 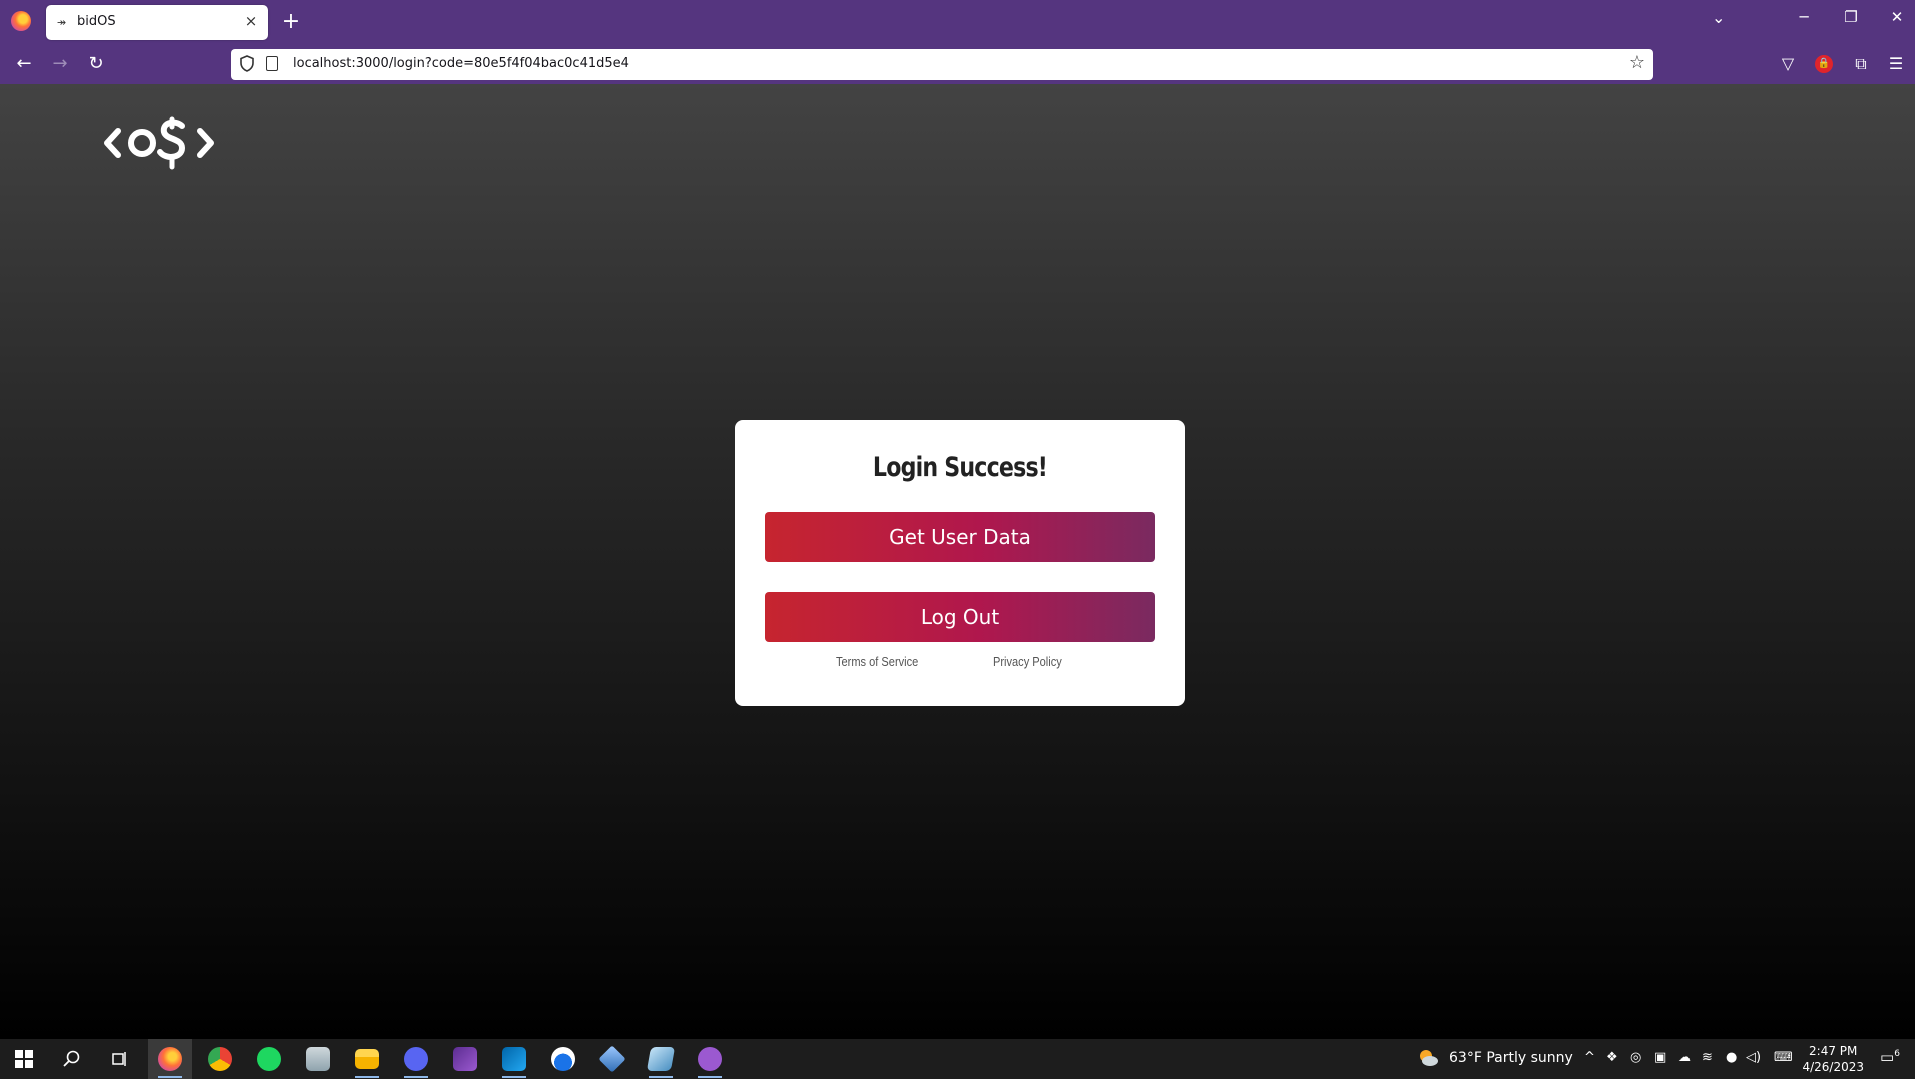 What do you see at coordinates (60, 64) in the screenshot?
I see `forward-icon: →` at bounding box center [60, 64].